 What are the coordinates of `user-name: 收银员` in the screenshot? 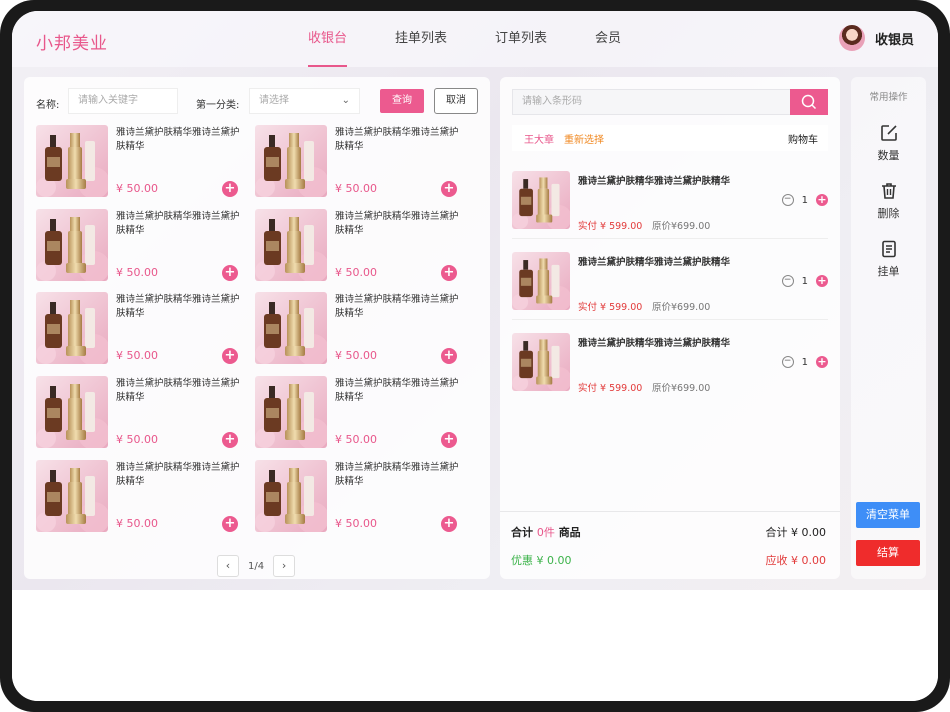 It's located at (894, 40).